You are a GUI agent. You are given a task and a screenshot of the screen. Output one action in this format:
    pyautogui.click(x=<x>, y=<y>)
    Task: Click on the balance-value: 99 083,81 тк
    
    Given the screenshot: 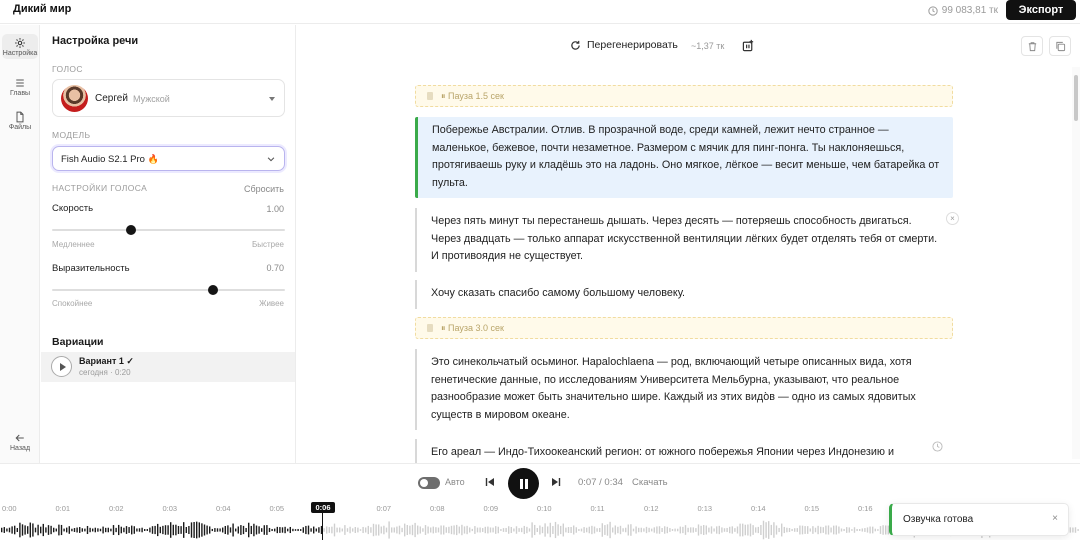 What is the action you would take?
    pyautogui.click(x=969, y=10)
    